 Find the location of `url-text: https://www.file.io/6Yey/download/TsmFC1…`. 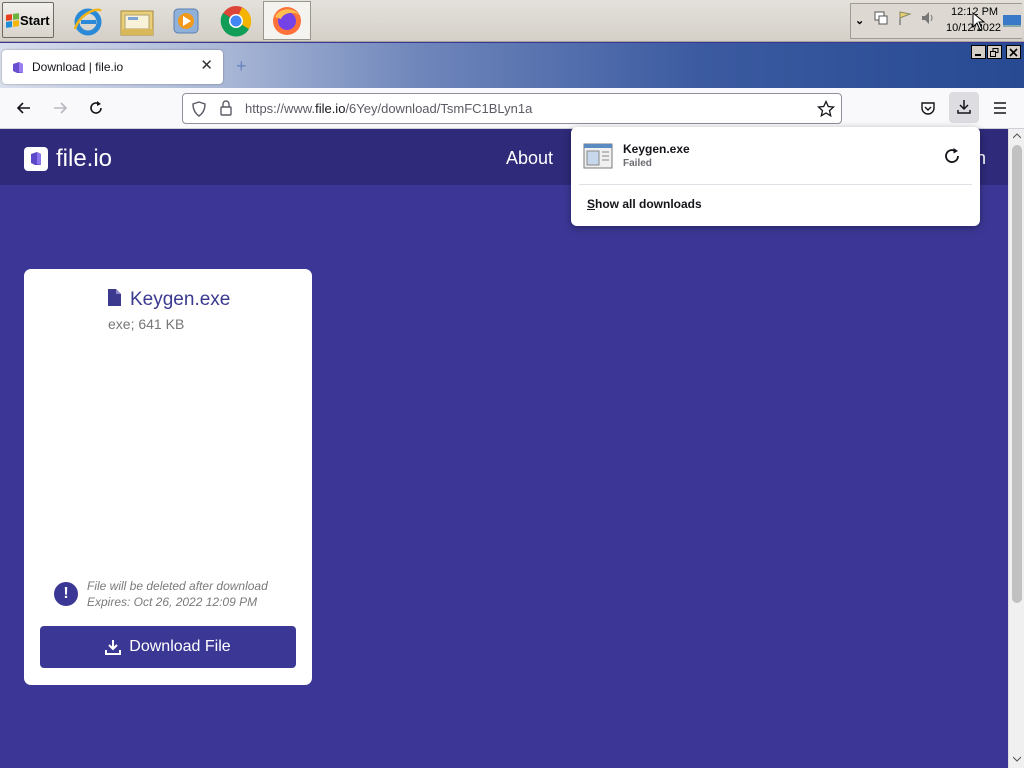

url-text: https://www.file.io/6Yey/download/TsmFC1… is located at coordinates (388, 108).